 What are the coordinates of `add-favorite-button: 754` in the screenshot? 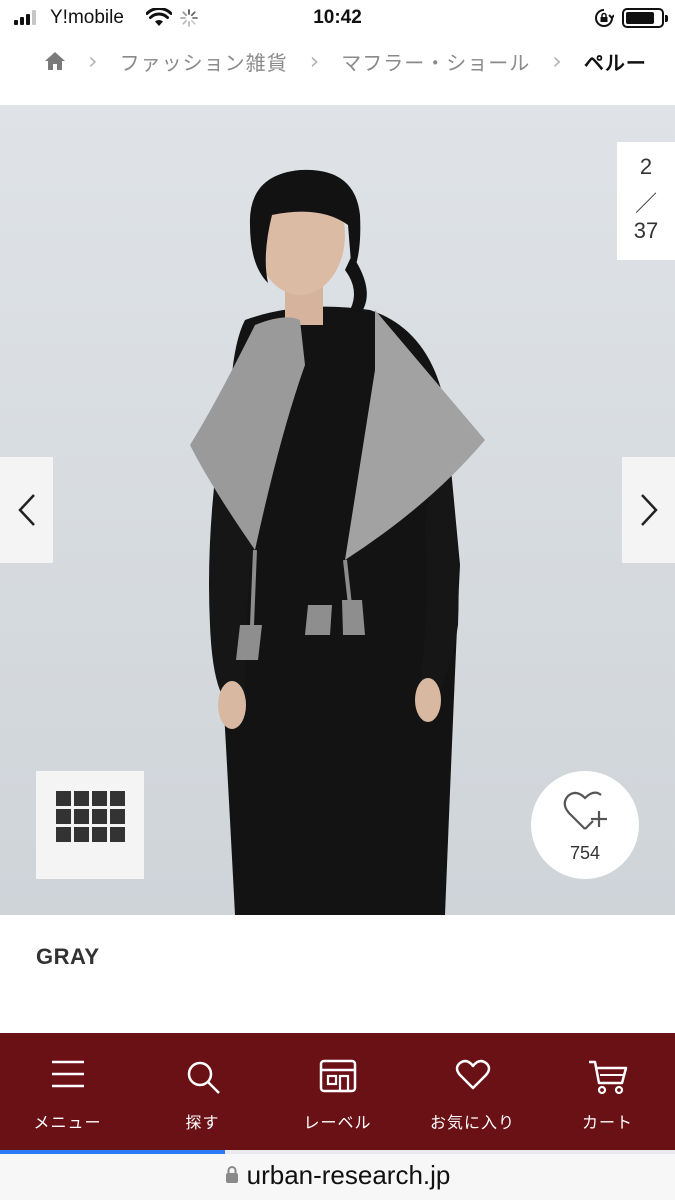 It's located at (585, 825).